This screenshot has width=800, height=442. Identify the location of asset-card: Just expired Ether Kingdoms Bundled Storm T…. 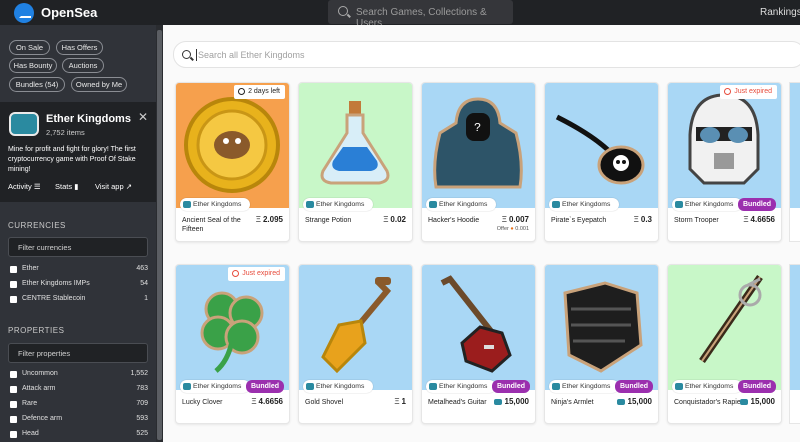
(724, 162).